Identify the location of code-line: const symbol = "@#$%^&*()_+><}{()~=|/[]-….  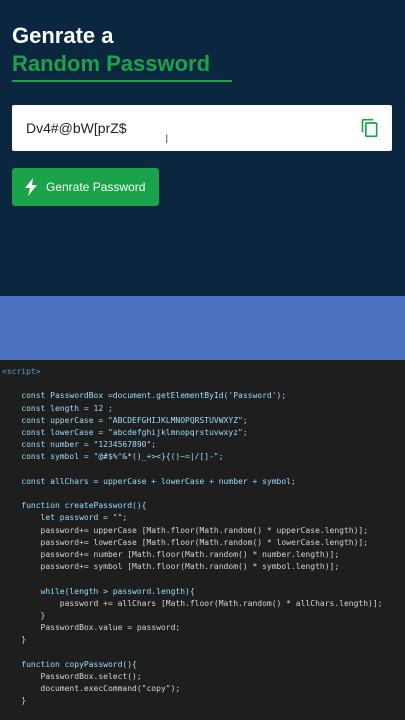
(113, 457).